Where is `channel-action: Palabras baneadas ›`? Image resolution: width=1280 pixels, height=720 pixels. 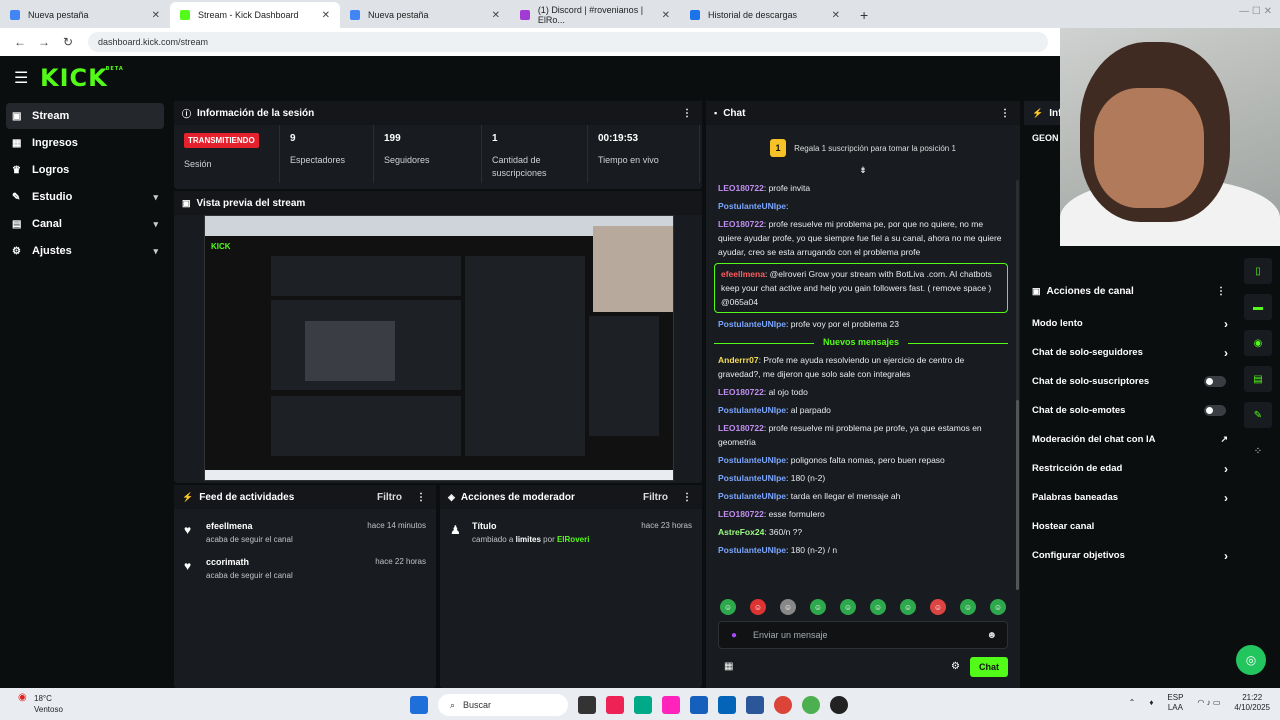 channel-action: Palabras baneadas › is located at coordinates (1130, 497).